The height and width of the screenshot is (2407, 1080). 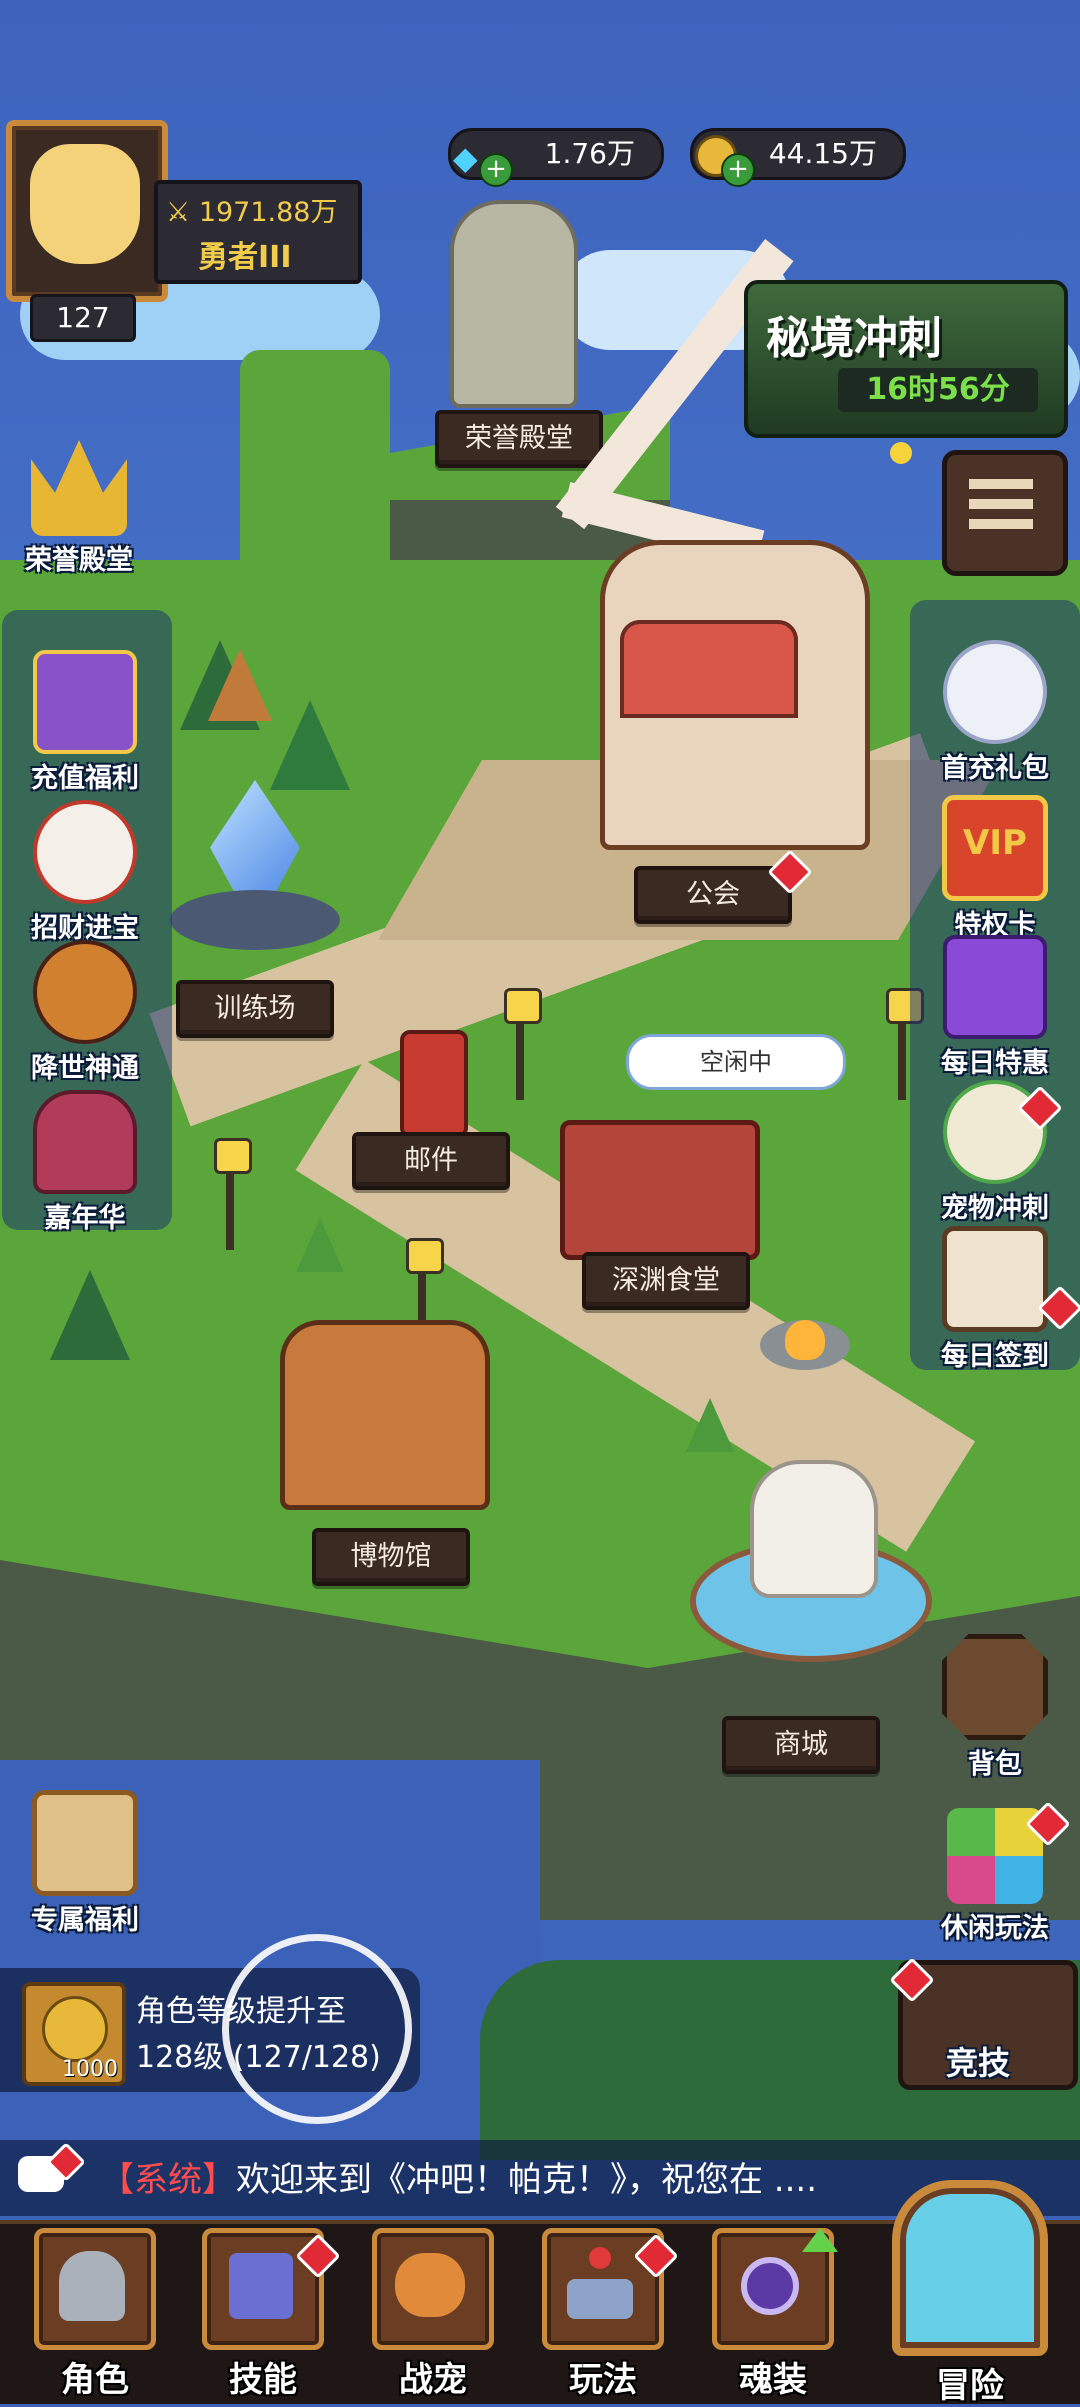 I want to click on diamond-icon: ◆, so click(x=465, y=158).